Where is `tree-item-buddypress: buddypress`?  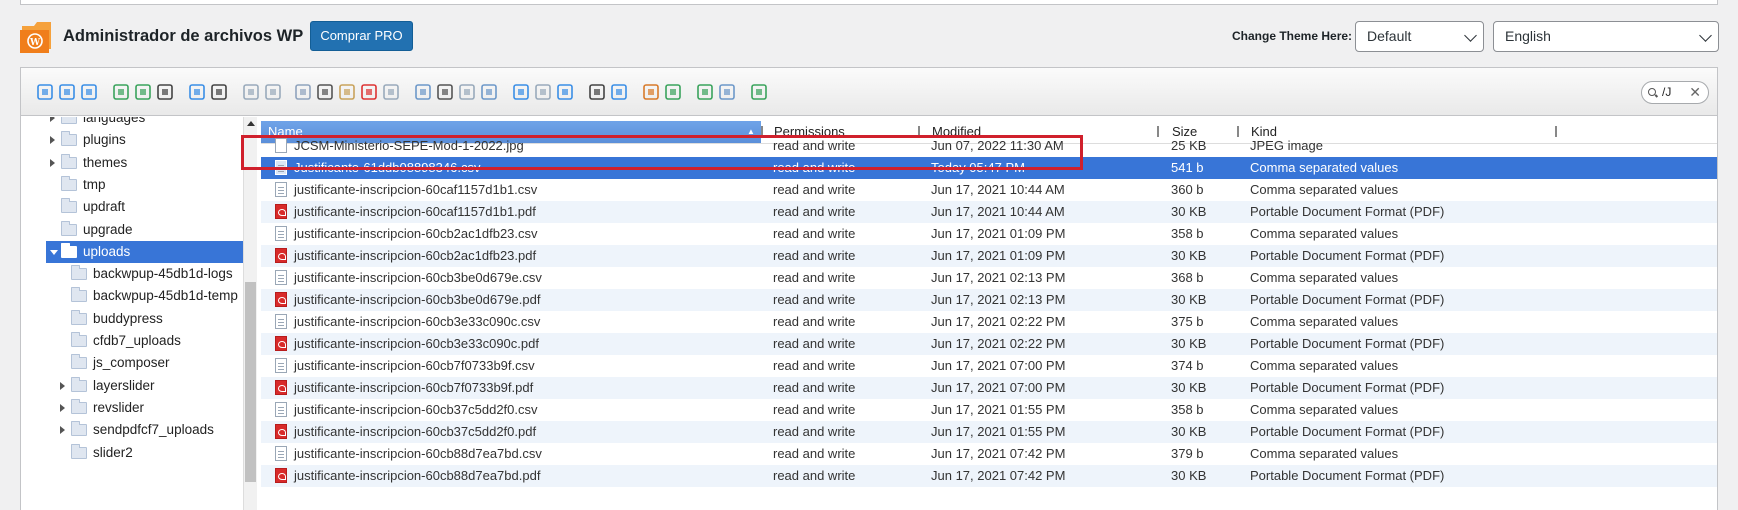 tree-item-buddypress: buddypress is located at coordinates (134, 319).